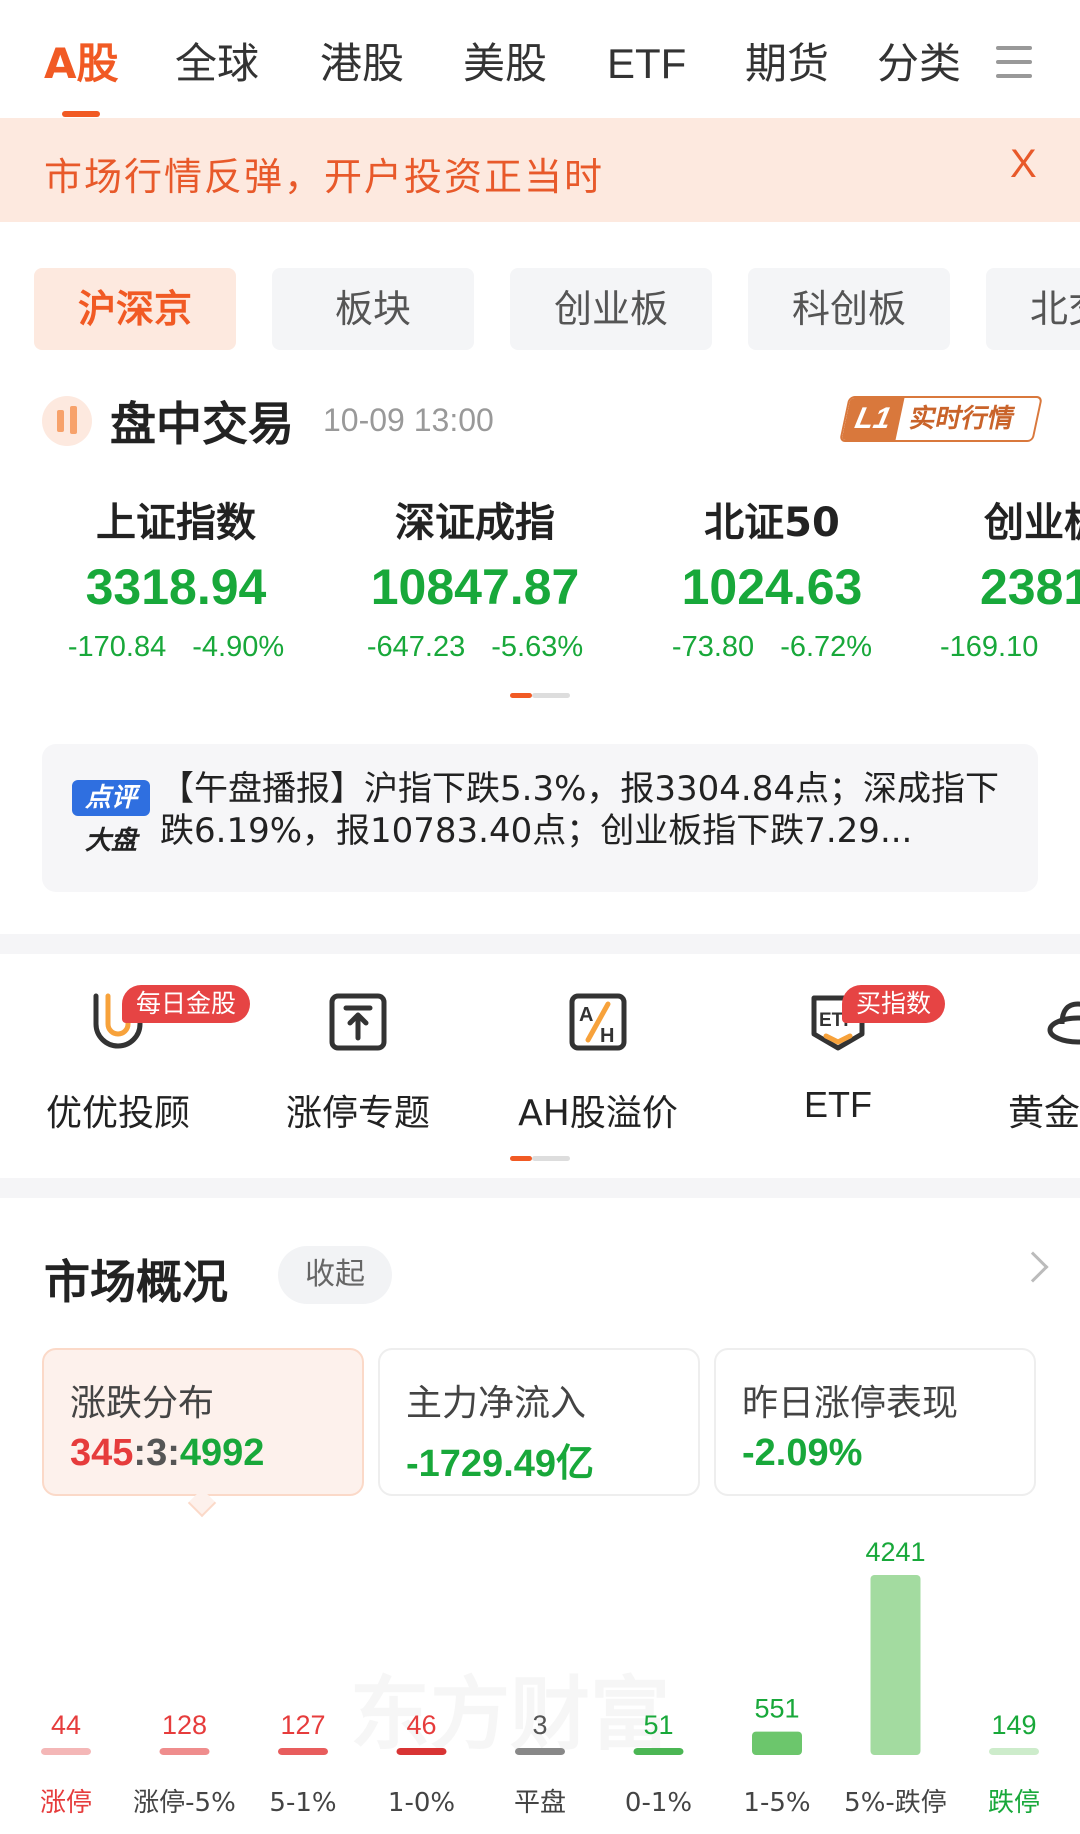 The image size is (1080, 1834). What do you see at coordinates (475, 647) in the screenshot?
I see `index-change: -647.23 -5.63%` at bounding box center [475, 647].